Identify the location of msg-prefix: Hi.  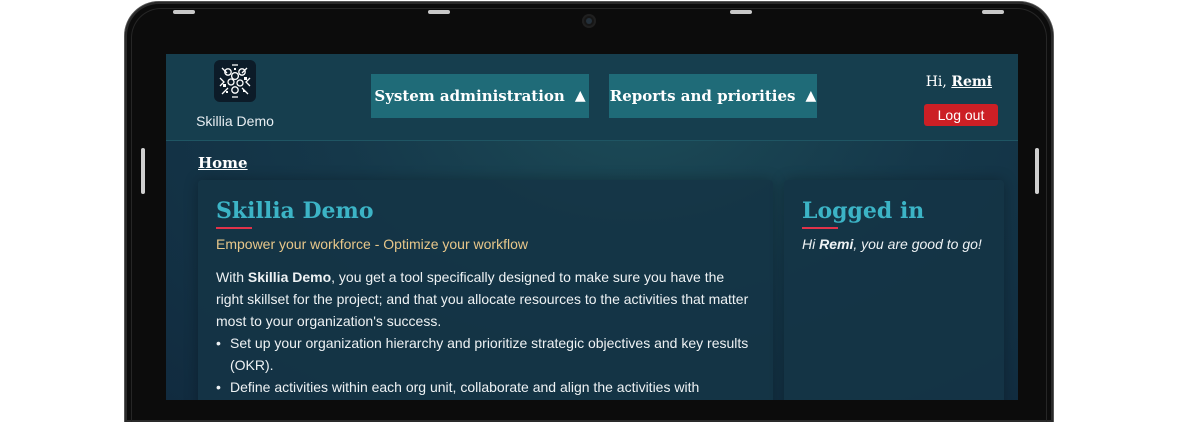
(811, 244).